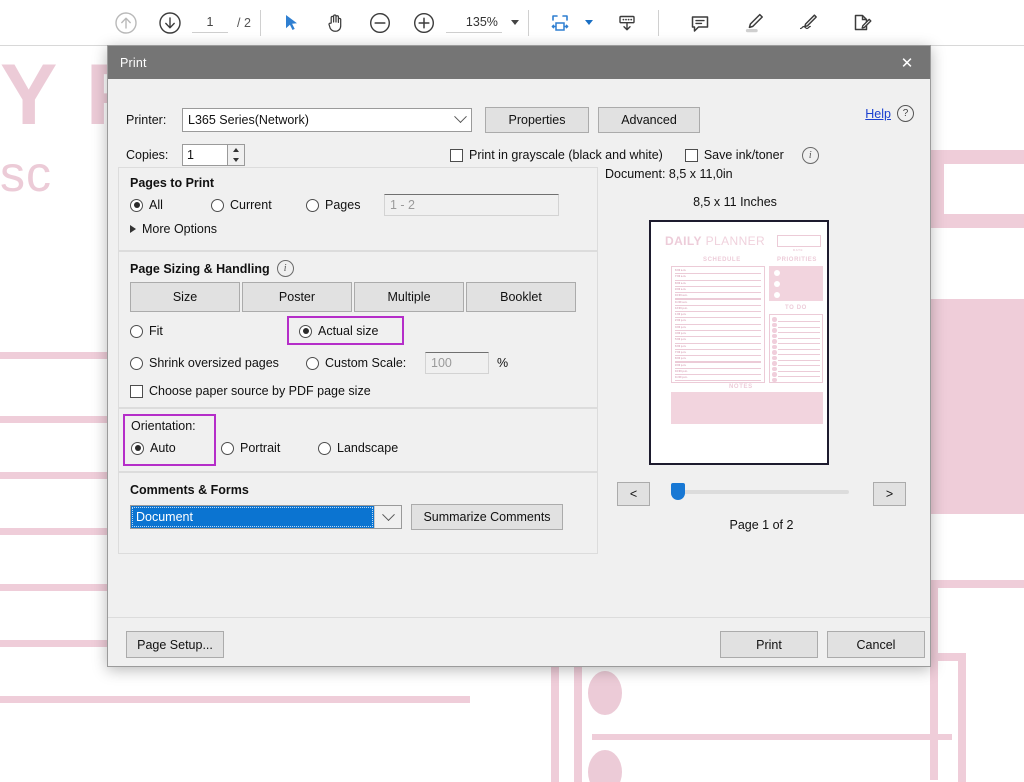  I want to click on preview-next-button: >, so click(889, 494).